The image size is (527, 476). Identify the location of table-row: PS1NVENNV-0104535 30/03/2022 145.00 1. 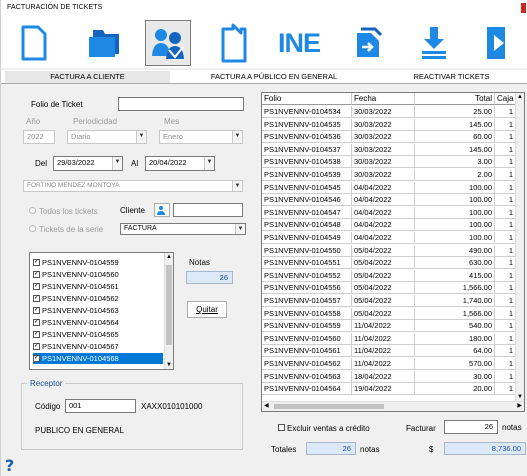
(389, 124).